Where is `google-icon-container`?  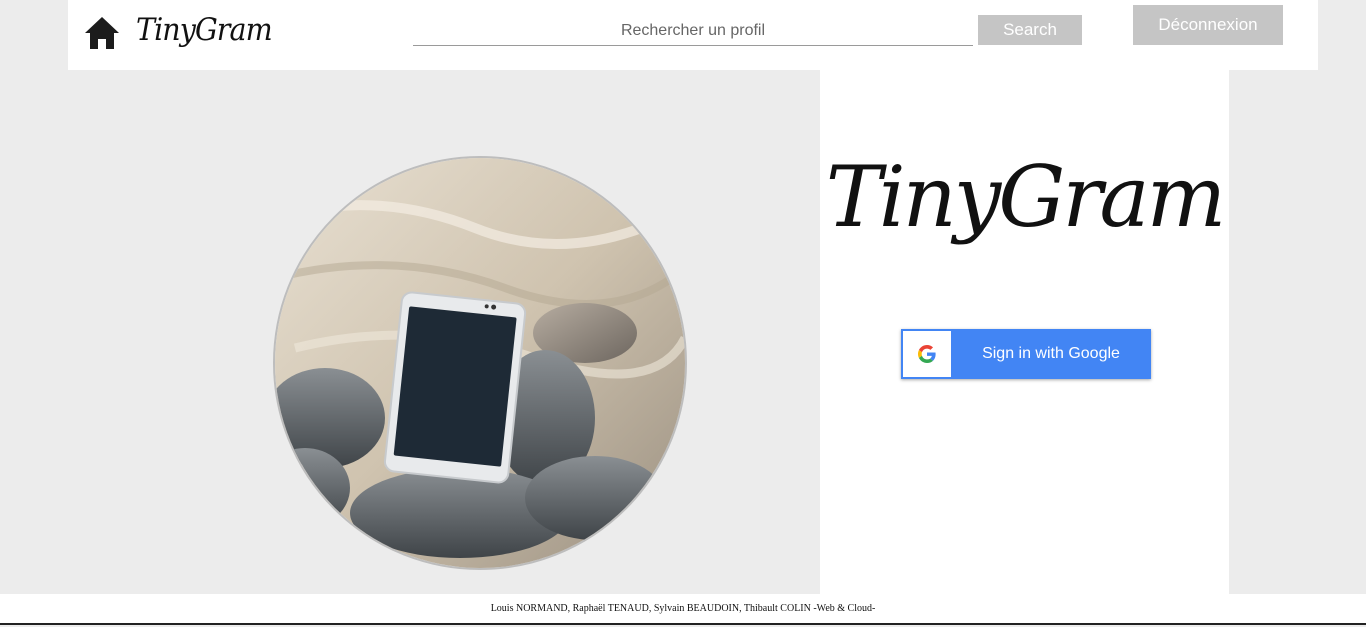
google-icon-container is located at coordinates (927, 354).